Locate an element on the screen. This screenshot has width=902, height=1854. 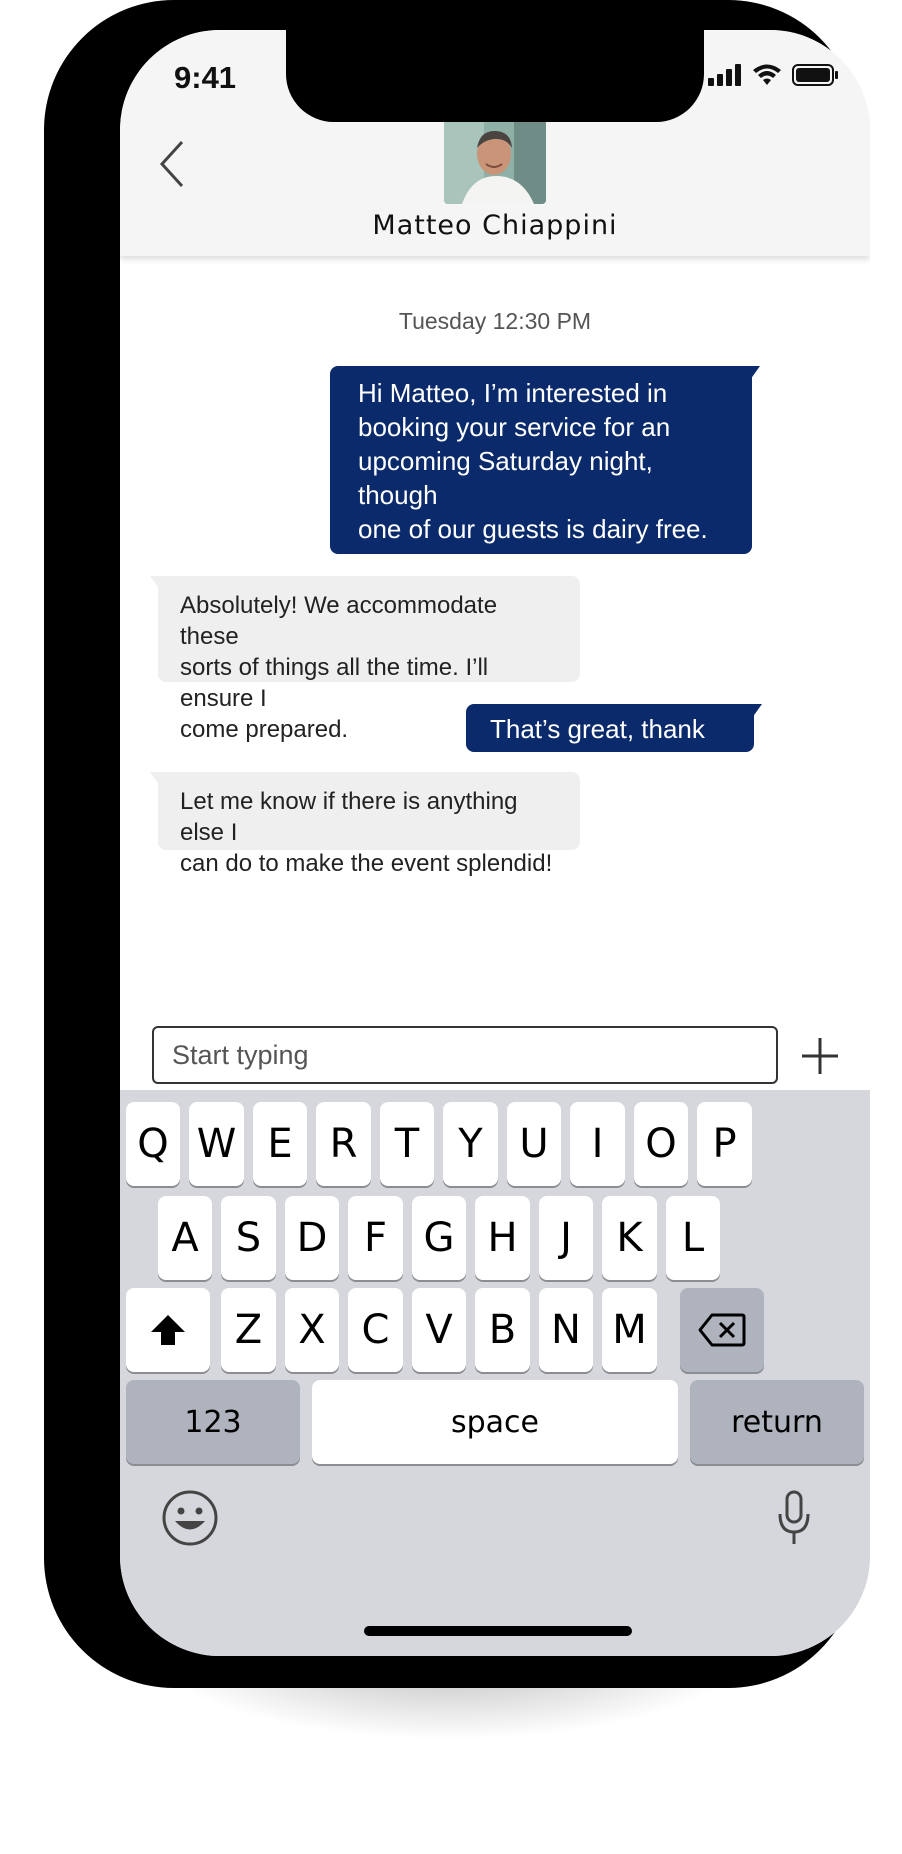
return-key: return is located at coordinates (777, 1422).